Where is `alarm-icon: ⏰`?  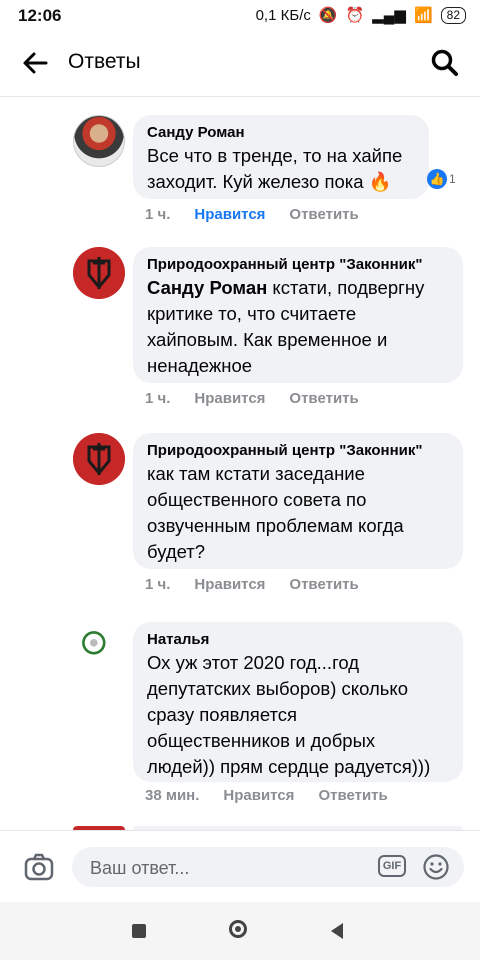 alarm-icon: ⏰ is located at coordinates (355, 15).